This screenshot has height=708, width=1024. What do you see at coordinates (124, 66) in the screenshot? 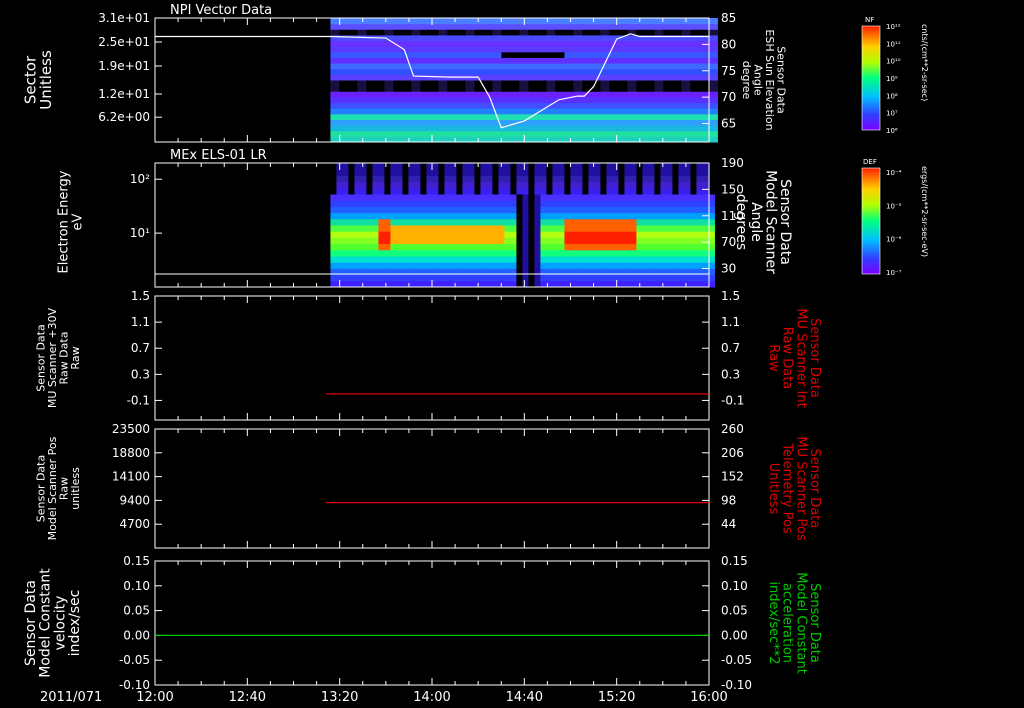
I see `y-tick-label: 1.9e+01` at bounding box center [124, 66].